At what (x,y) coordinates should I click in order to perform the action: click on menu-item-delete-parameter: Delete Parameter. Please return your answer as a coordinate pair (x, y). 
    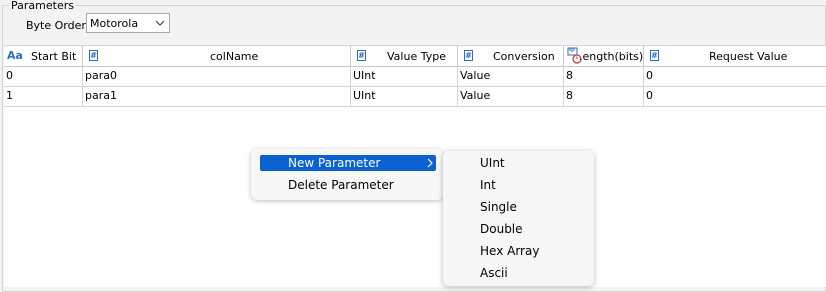
    Looking at the image, I should click on (348, 185).